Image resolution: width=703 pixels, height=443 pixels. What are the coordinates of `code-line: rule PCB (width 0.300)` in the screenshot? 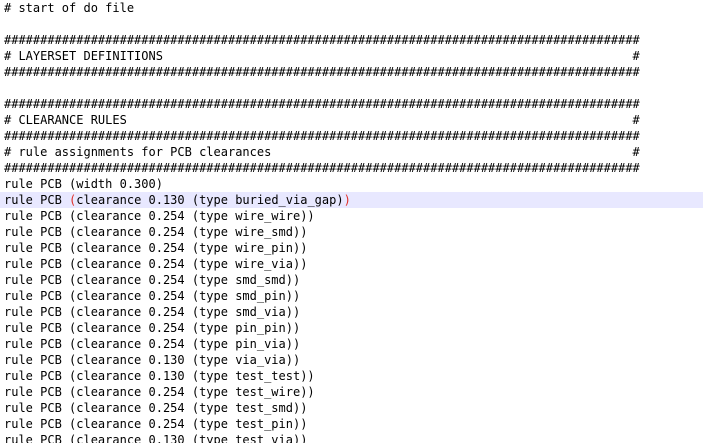 It's located at (83, 184).